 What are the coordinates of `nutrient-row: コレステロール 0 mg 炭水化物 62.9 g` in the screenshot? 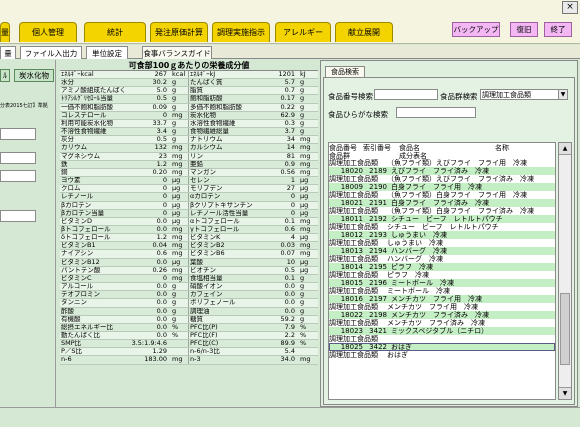 It's located at (189, 115).